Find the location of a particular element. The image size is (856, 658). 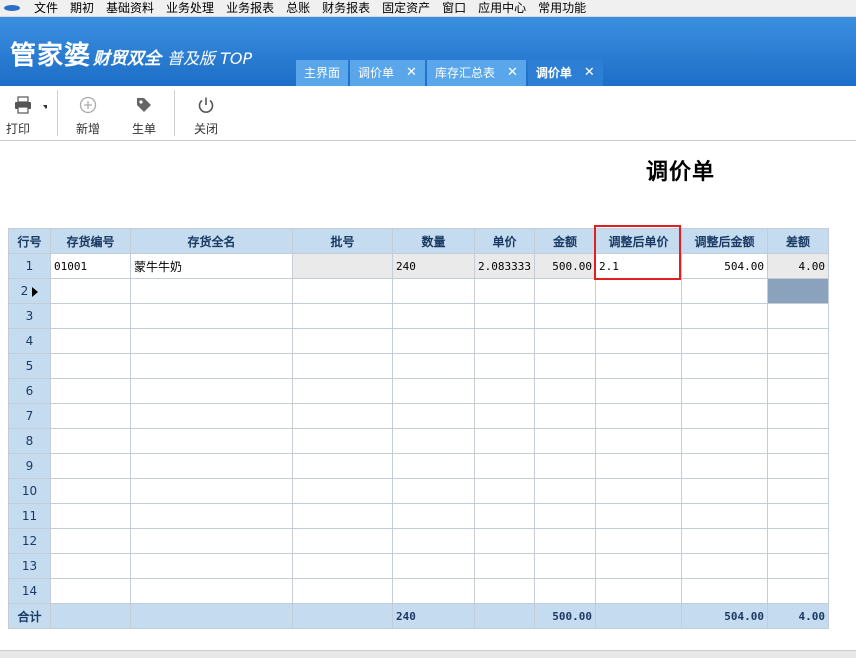

table-row: 7 is located at coordinates (418, 416).